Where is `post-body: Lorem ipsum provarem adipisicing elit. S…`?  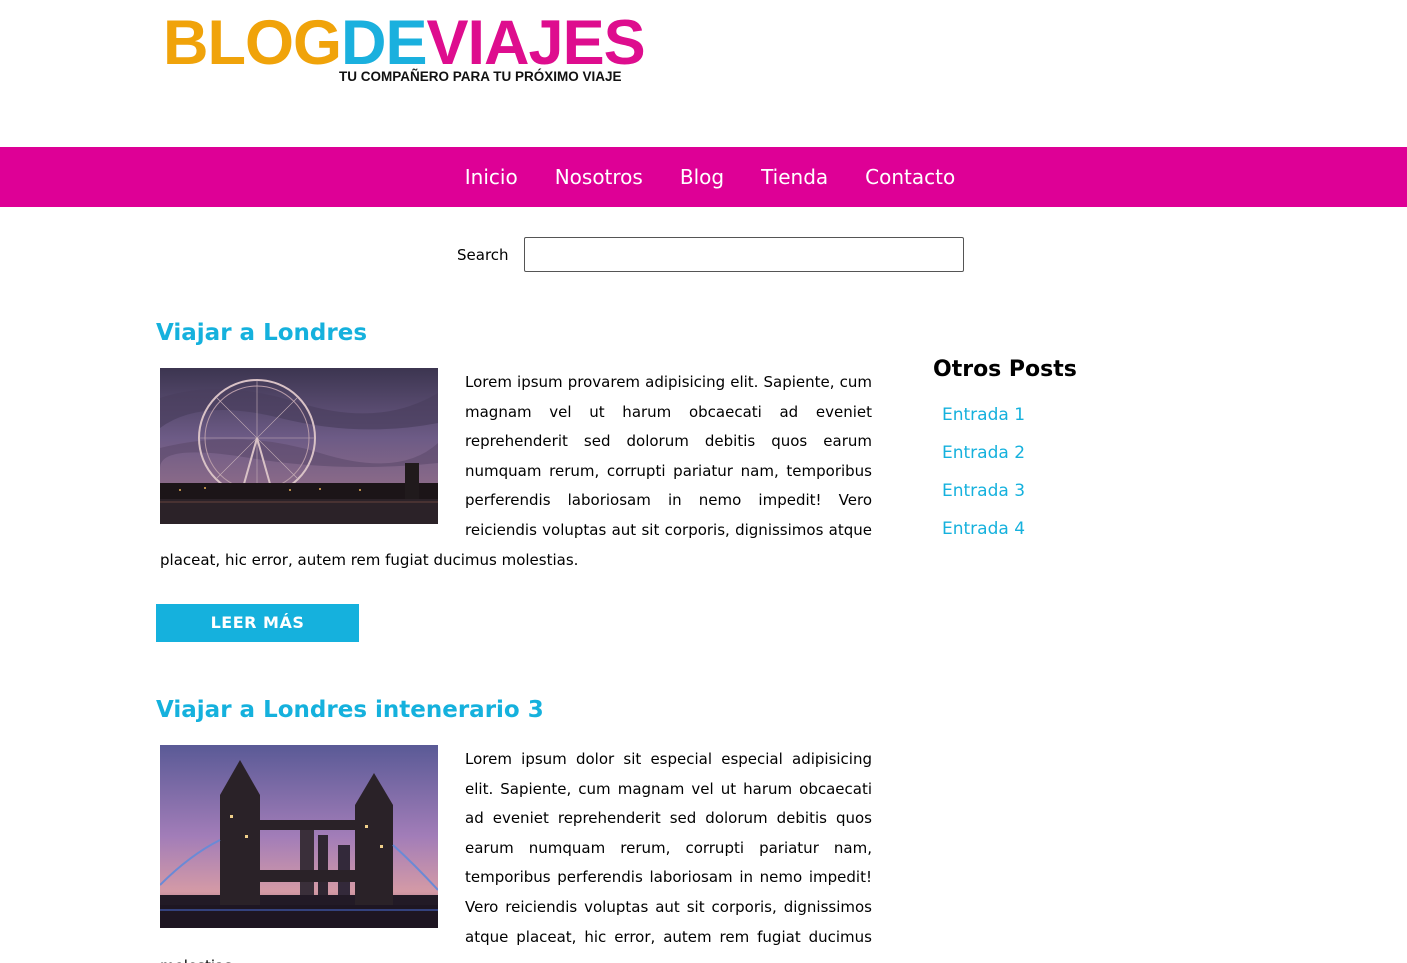 post-body: Lorem ipsum provarem adipisicing elit. S… is located at coordinates (516, 471).